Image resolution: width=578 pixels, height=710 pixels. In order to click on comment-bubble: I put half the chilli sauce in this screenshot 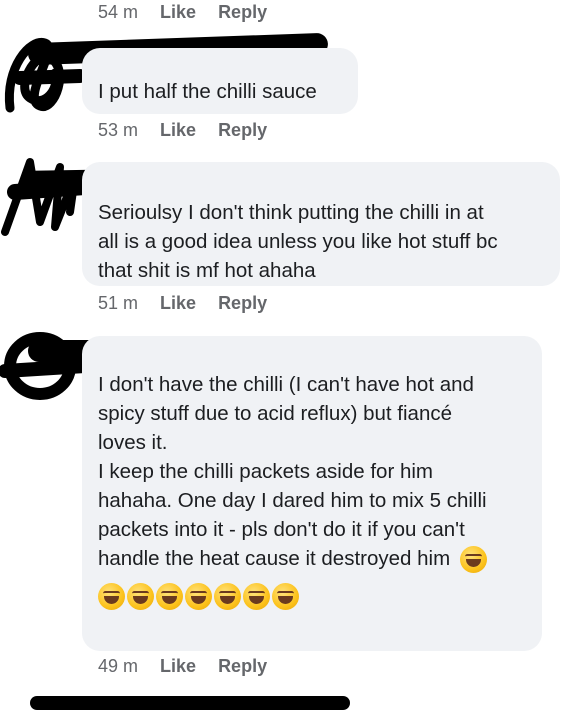, I will do `click(220, 81)`.